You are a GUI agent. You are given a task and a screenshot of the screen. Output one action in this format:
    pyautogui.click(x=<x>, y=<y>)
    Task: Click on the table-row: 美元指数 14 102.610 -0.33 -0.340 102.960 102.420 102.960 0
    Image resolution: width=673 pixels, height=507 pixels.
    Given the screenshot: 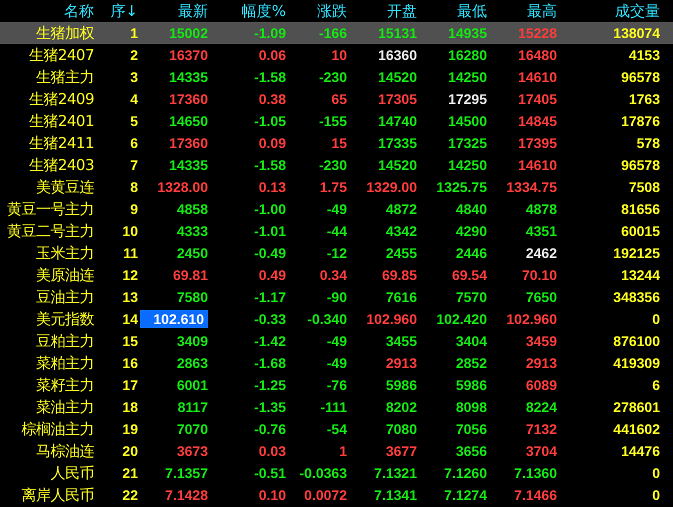 What is the action you would take?
    pyautogui.click(x=336, y=319)
    